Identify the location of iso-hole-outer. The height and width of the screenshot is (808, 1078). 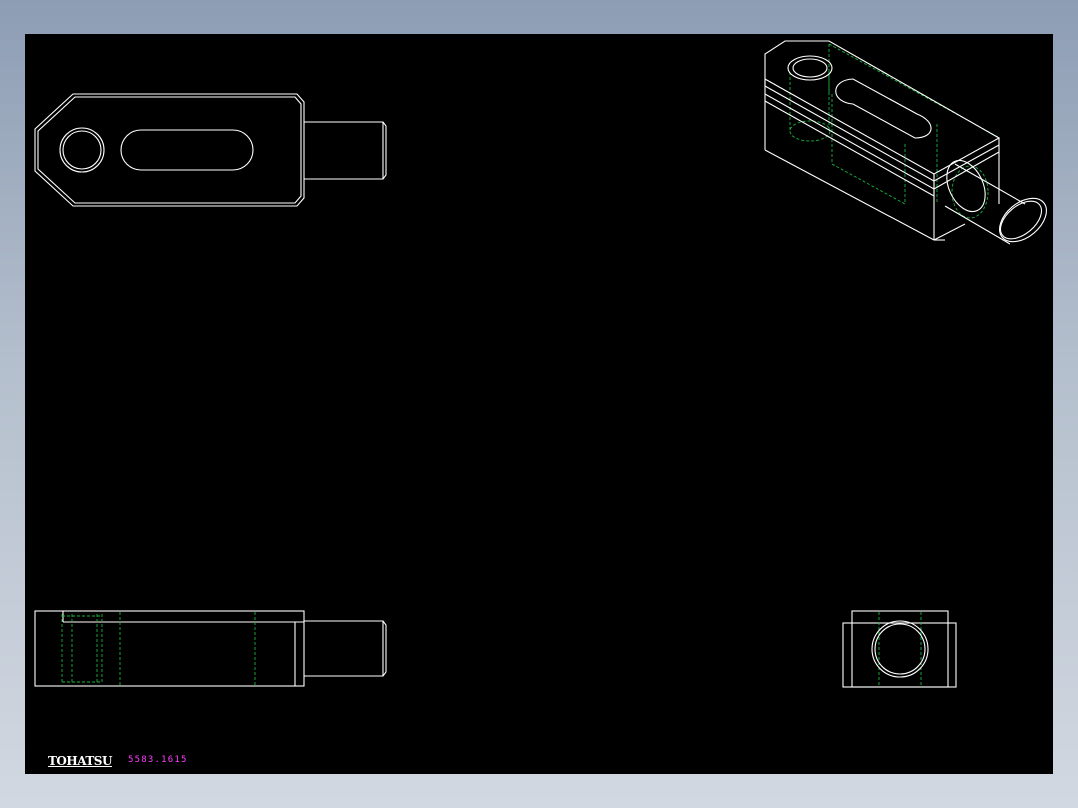
(810, 68).